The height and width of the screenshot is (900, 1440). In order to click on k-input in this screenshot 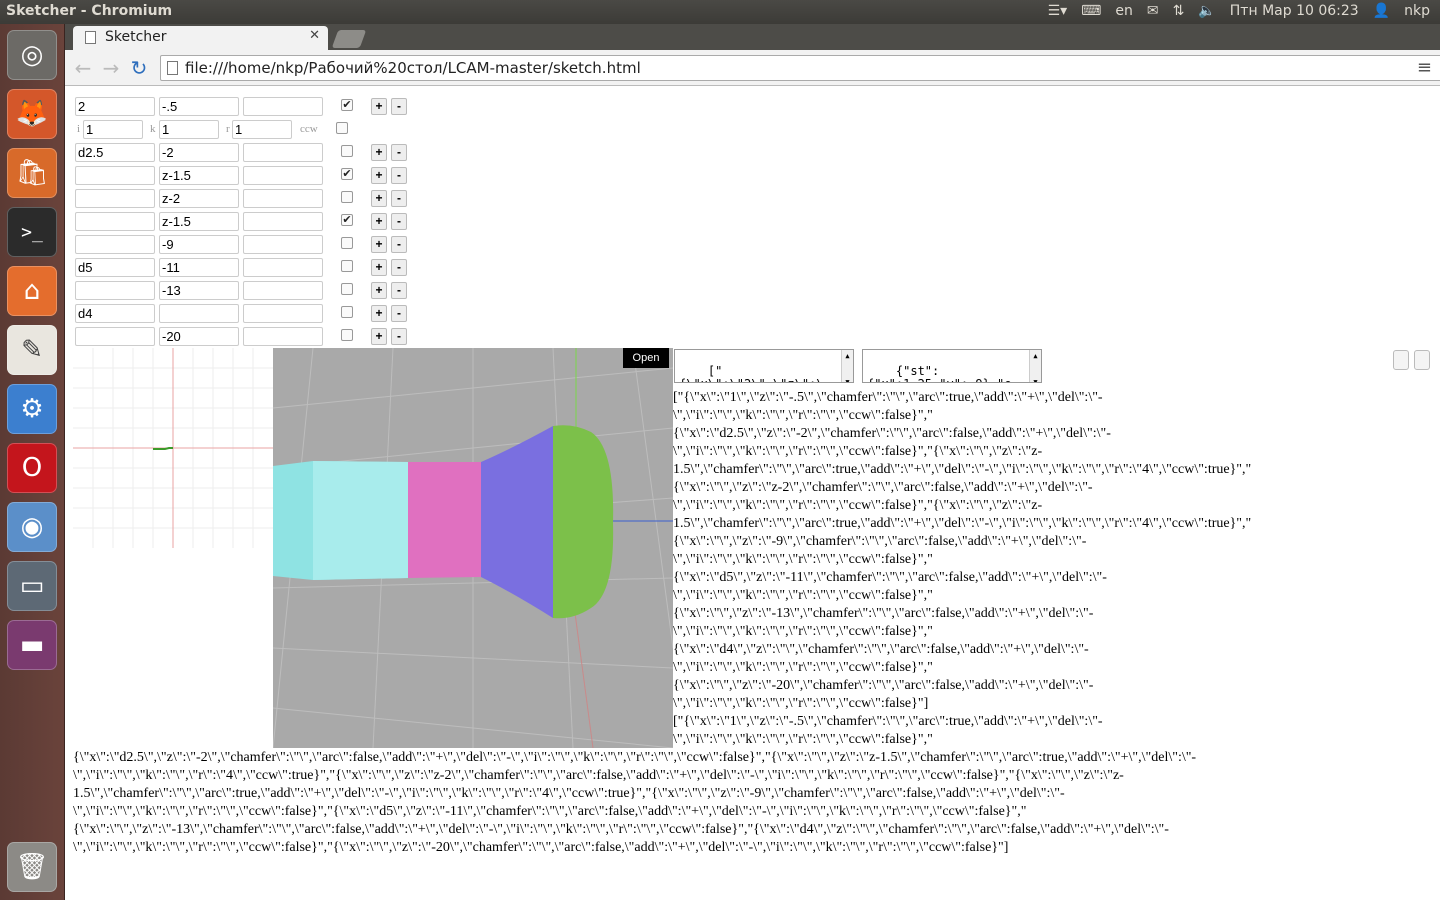, I will do `click(189, 129)`.